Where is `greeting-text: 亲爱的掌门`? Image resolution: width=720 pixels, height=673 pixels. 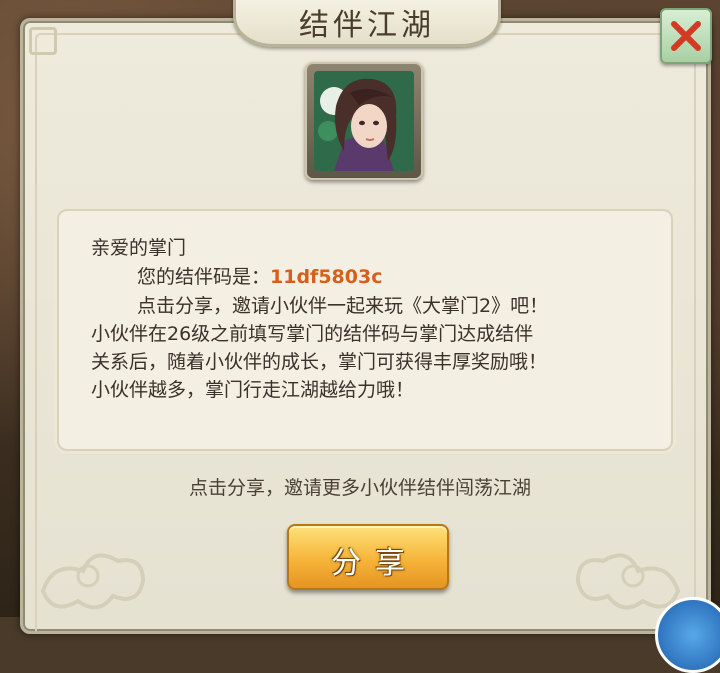
greeting-text: 亲爱的掌门 is located at coordinates (139, 248).